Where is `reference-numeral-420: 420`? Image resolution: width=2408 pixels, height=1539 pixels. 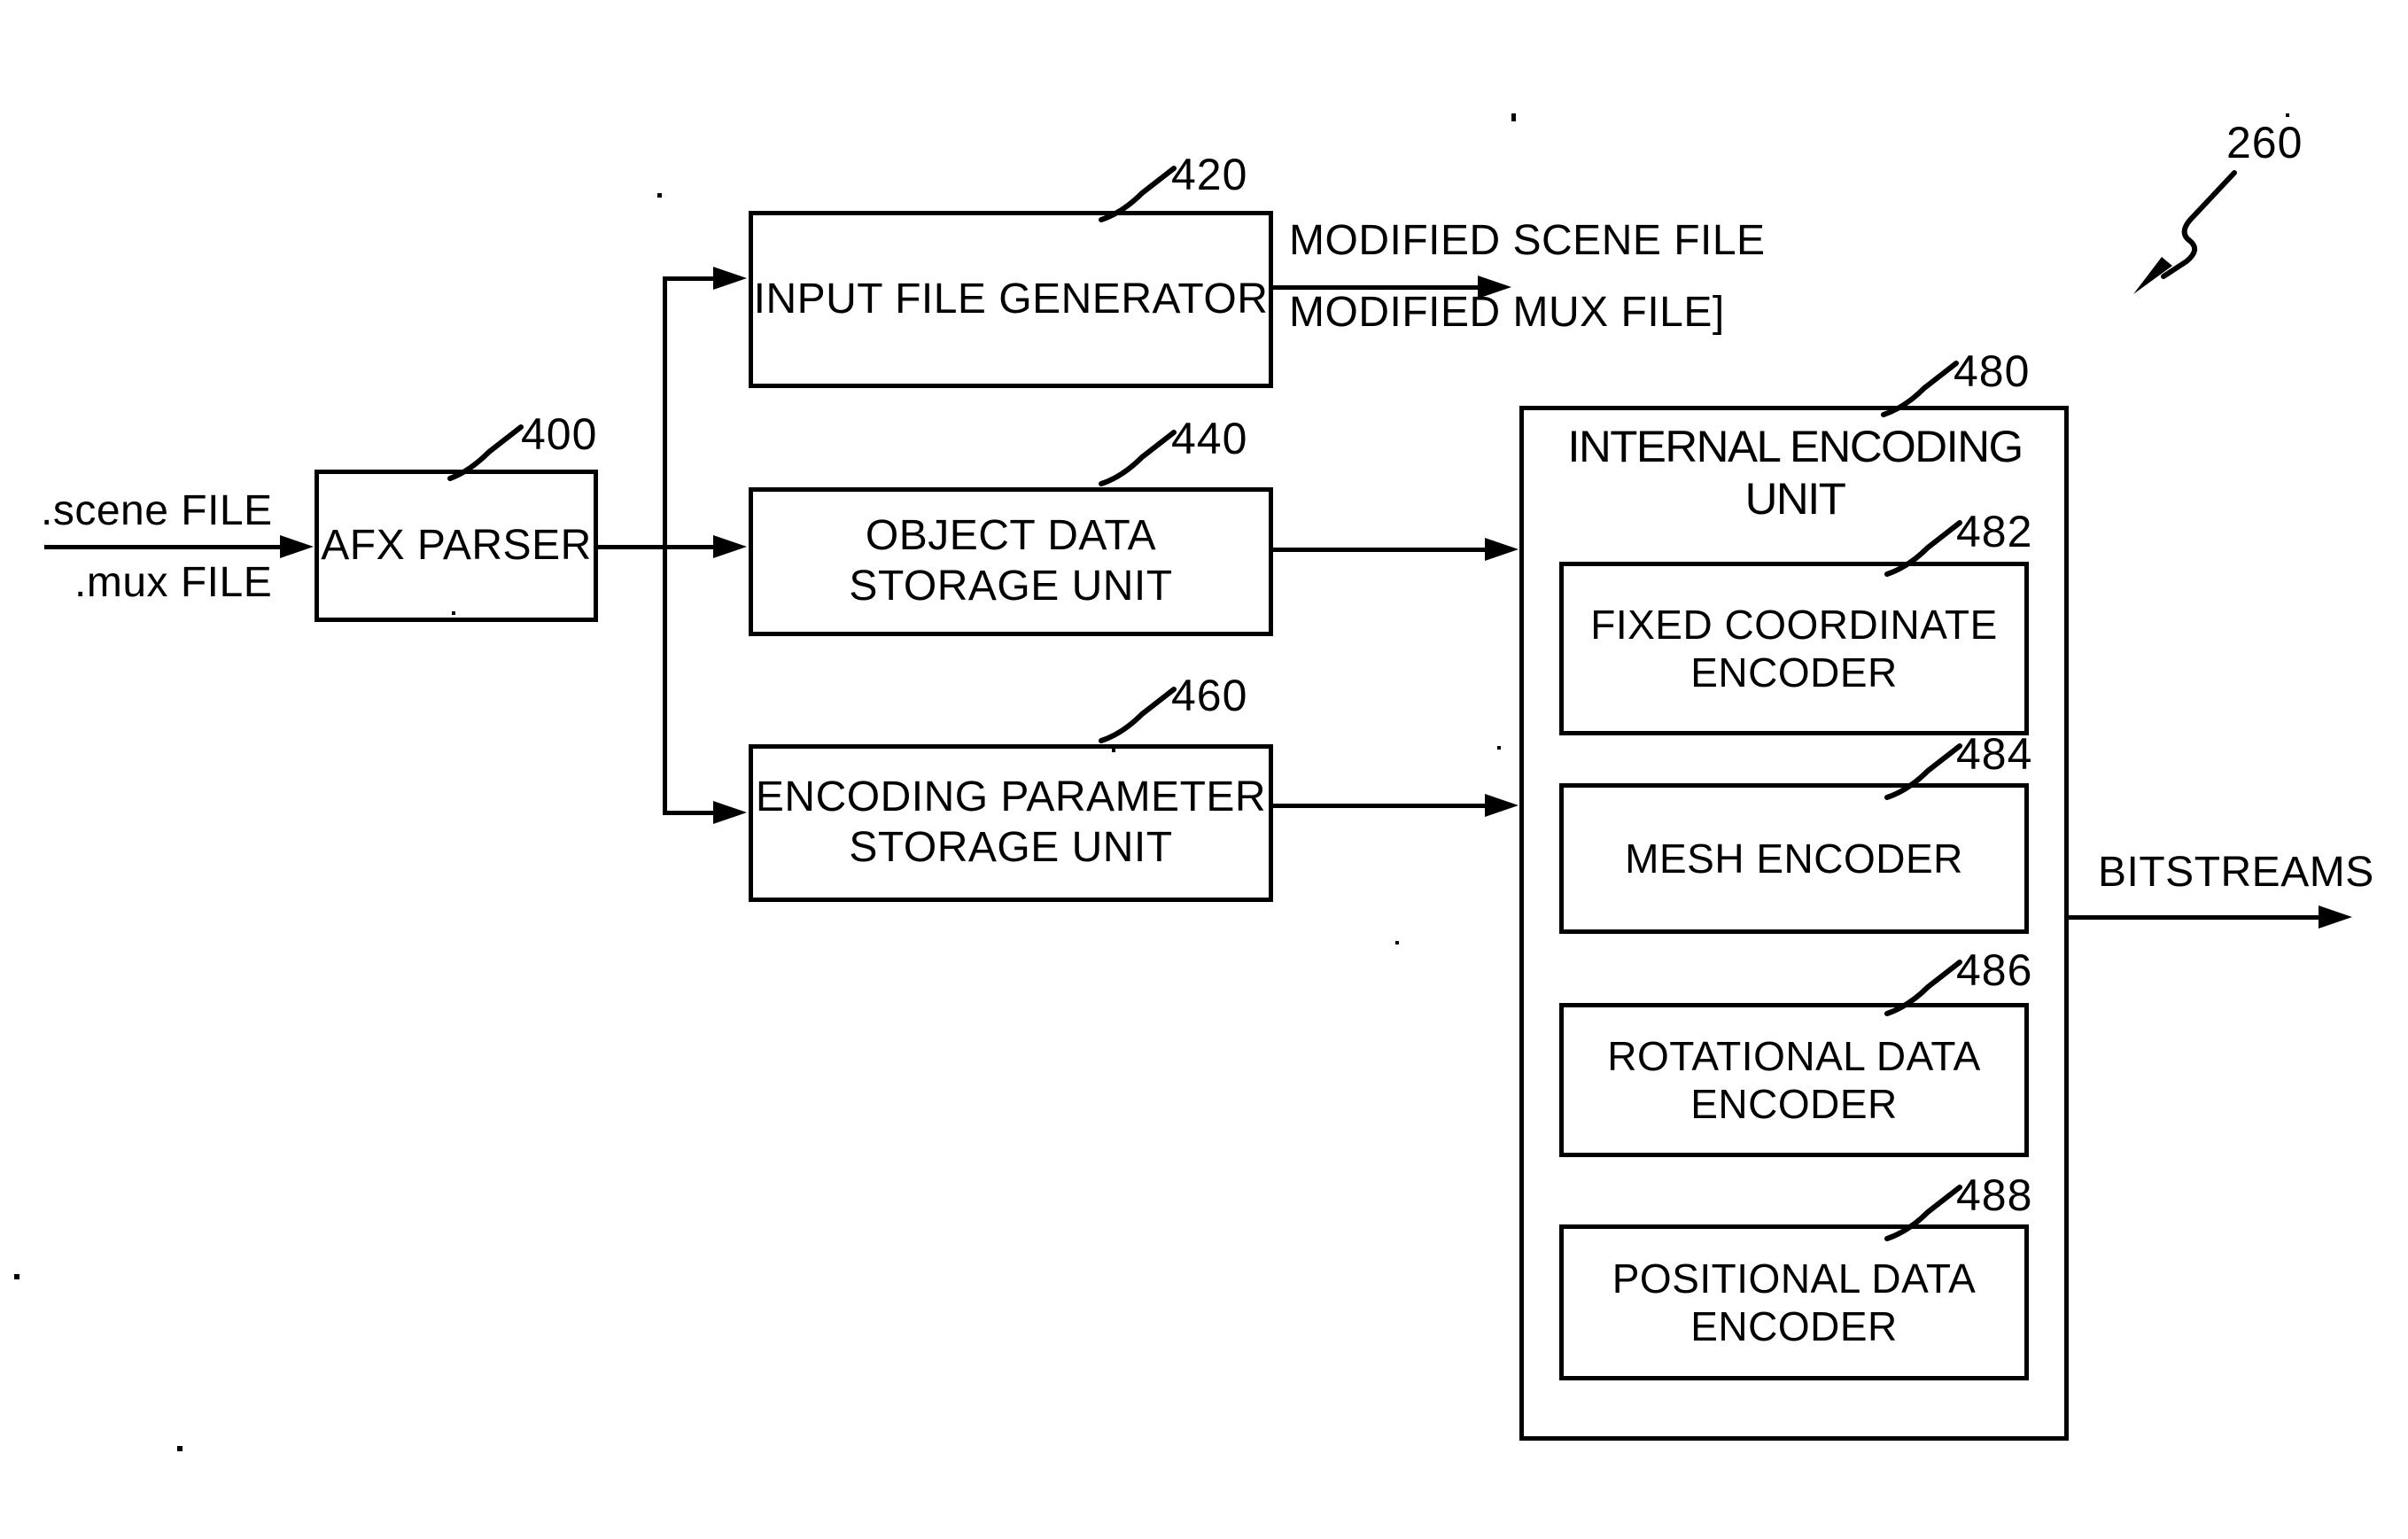 reference-numeral-420: 420 is located at coordinates (1209, 175).